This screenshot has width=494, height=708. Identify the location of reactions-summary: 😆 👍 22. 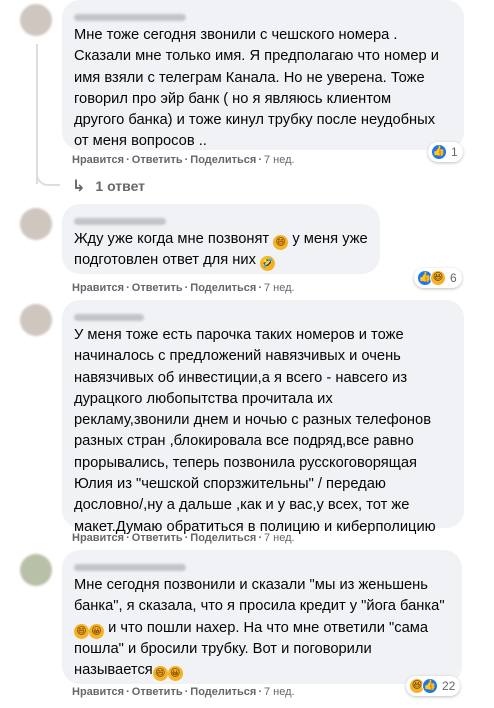
(433, 686).